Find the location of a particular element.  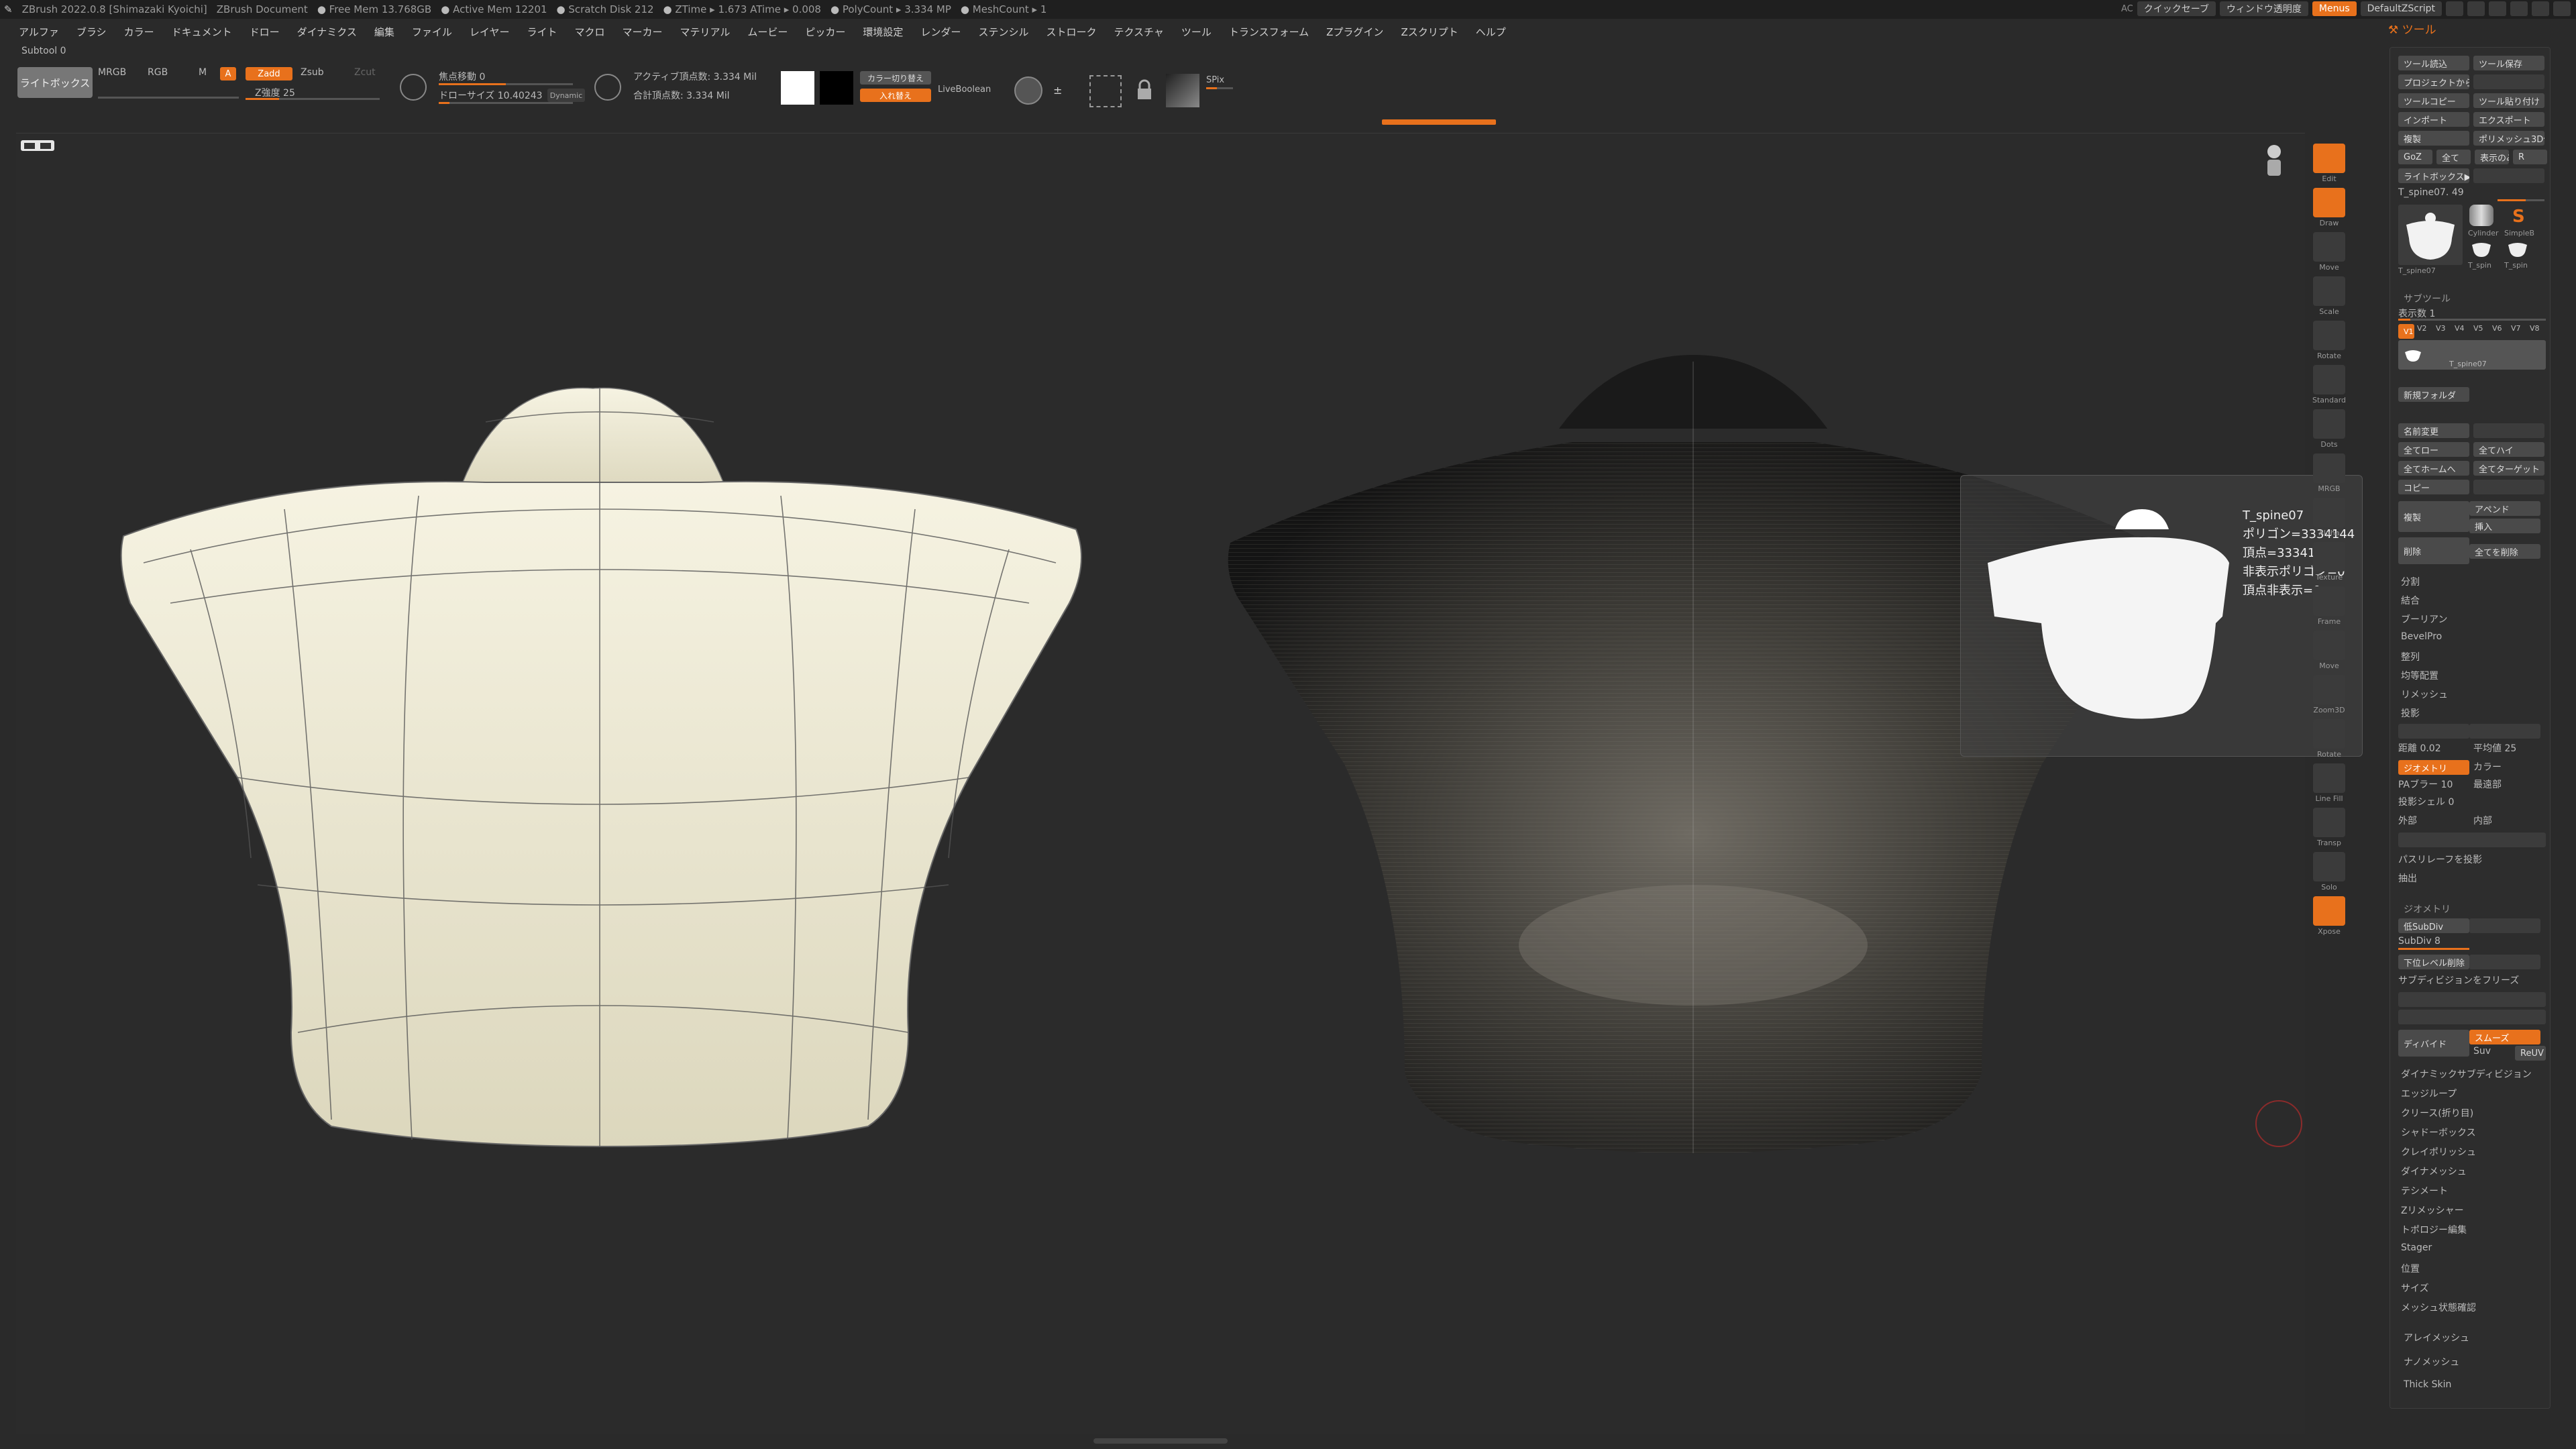

maximize-icon is located at coordinates (2540, 8).